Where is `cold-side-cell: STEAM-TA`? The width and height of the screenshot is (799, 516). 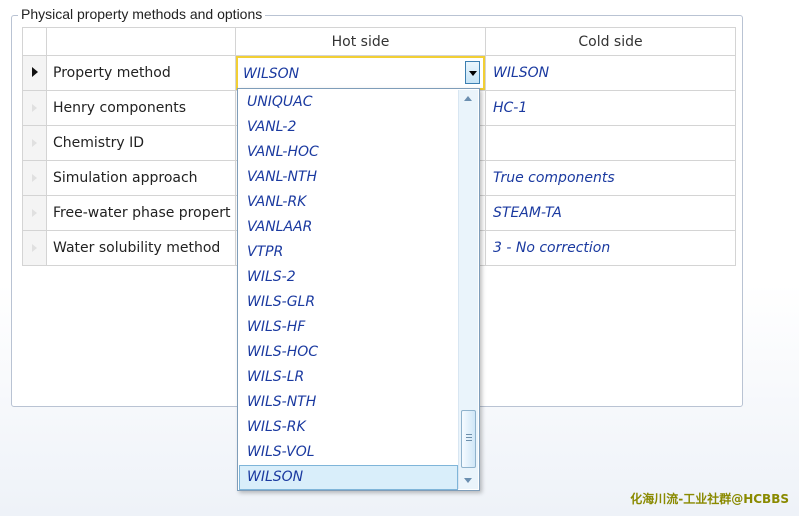 cold-side-cell: STEAM-TA is located at coordinates (610, 213).